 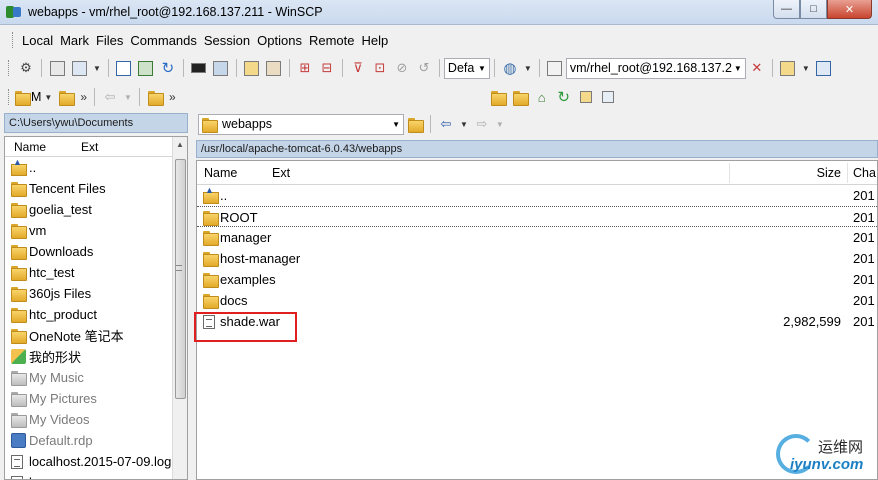 What do you see at coordinates (274, 68) in the screenshot?
I see `edit-icon` at bounding box center [274, 68].